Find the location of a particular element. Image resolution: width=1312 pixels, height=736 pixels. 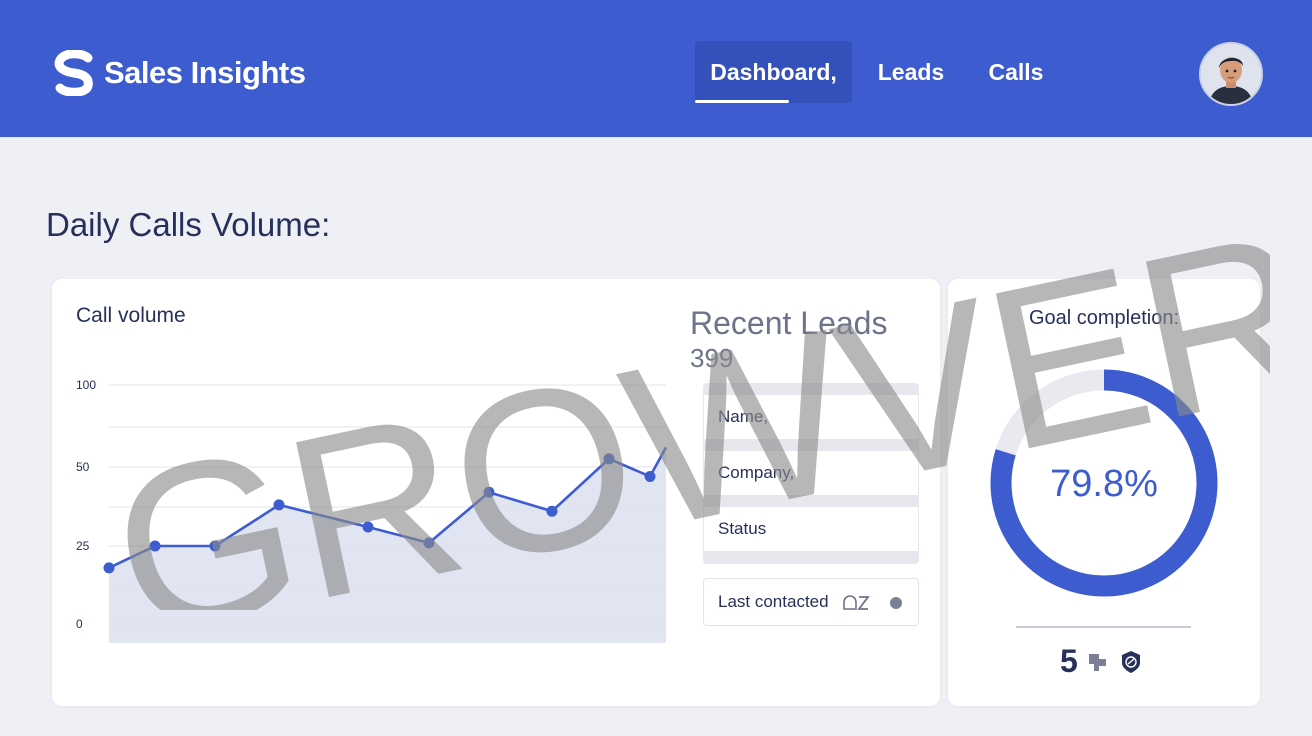

nav-tab-calls-label: Calls is located at coordinates (1016, 72).